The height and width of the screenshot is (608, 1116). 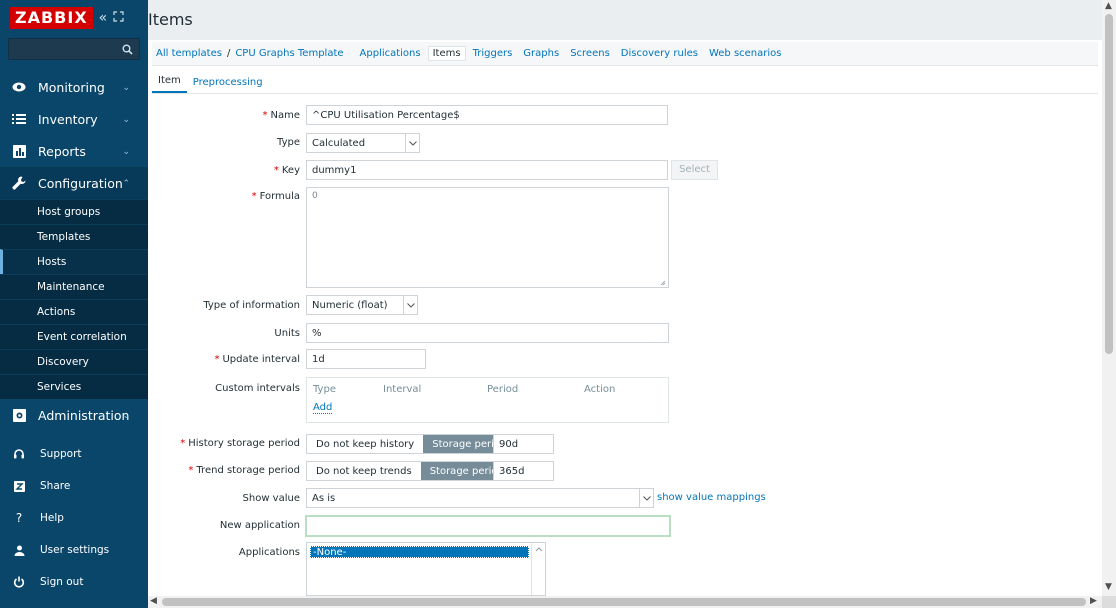 I want to click on vertical-scroll-thumb, so click(x=1109, y=184).